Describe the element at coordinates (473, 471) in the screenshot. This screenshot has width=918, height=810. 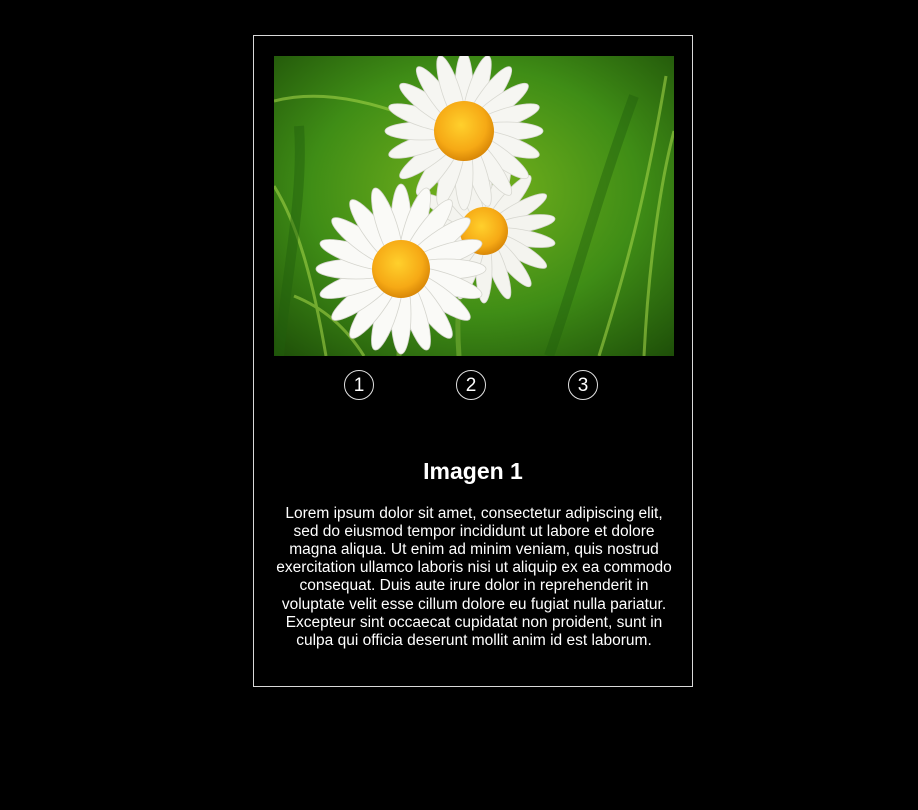
I see `slide-title: Imagen 1` at that location.